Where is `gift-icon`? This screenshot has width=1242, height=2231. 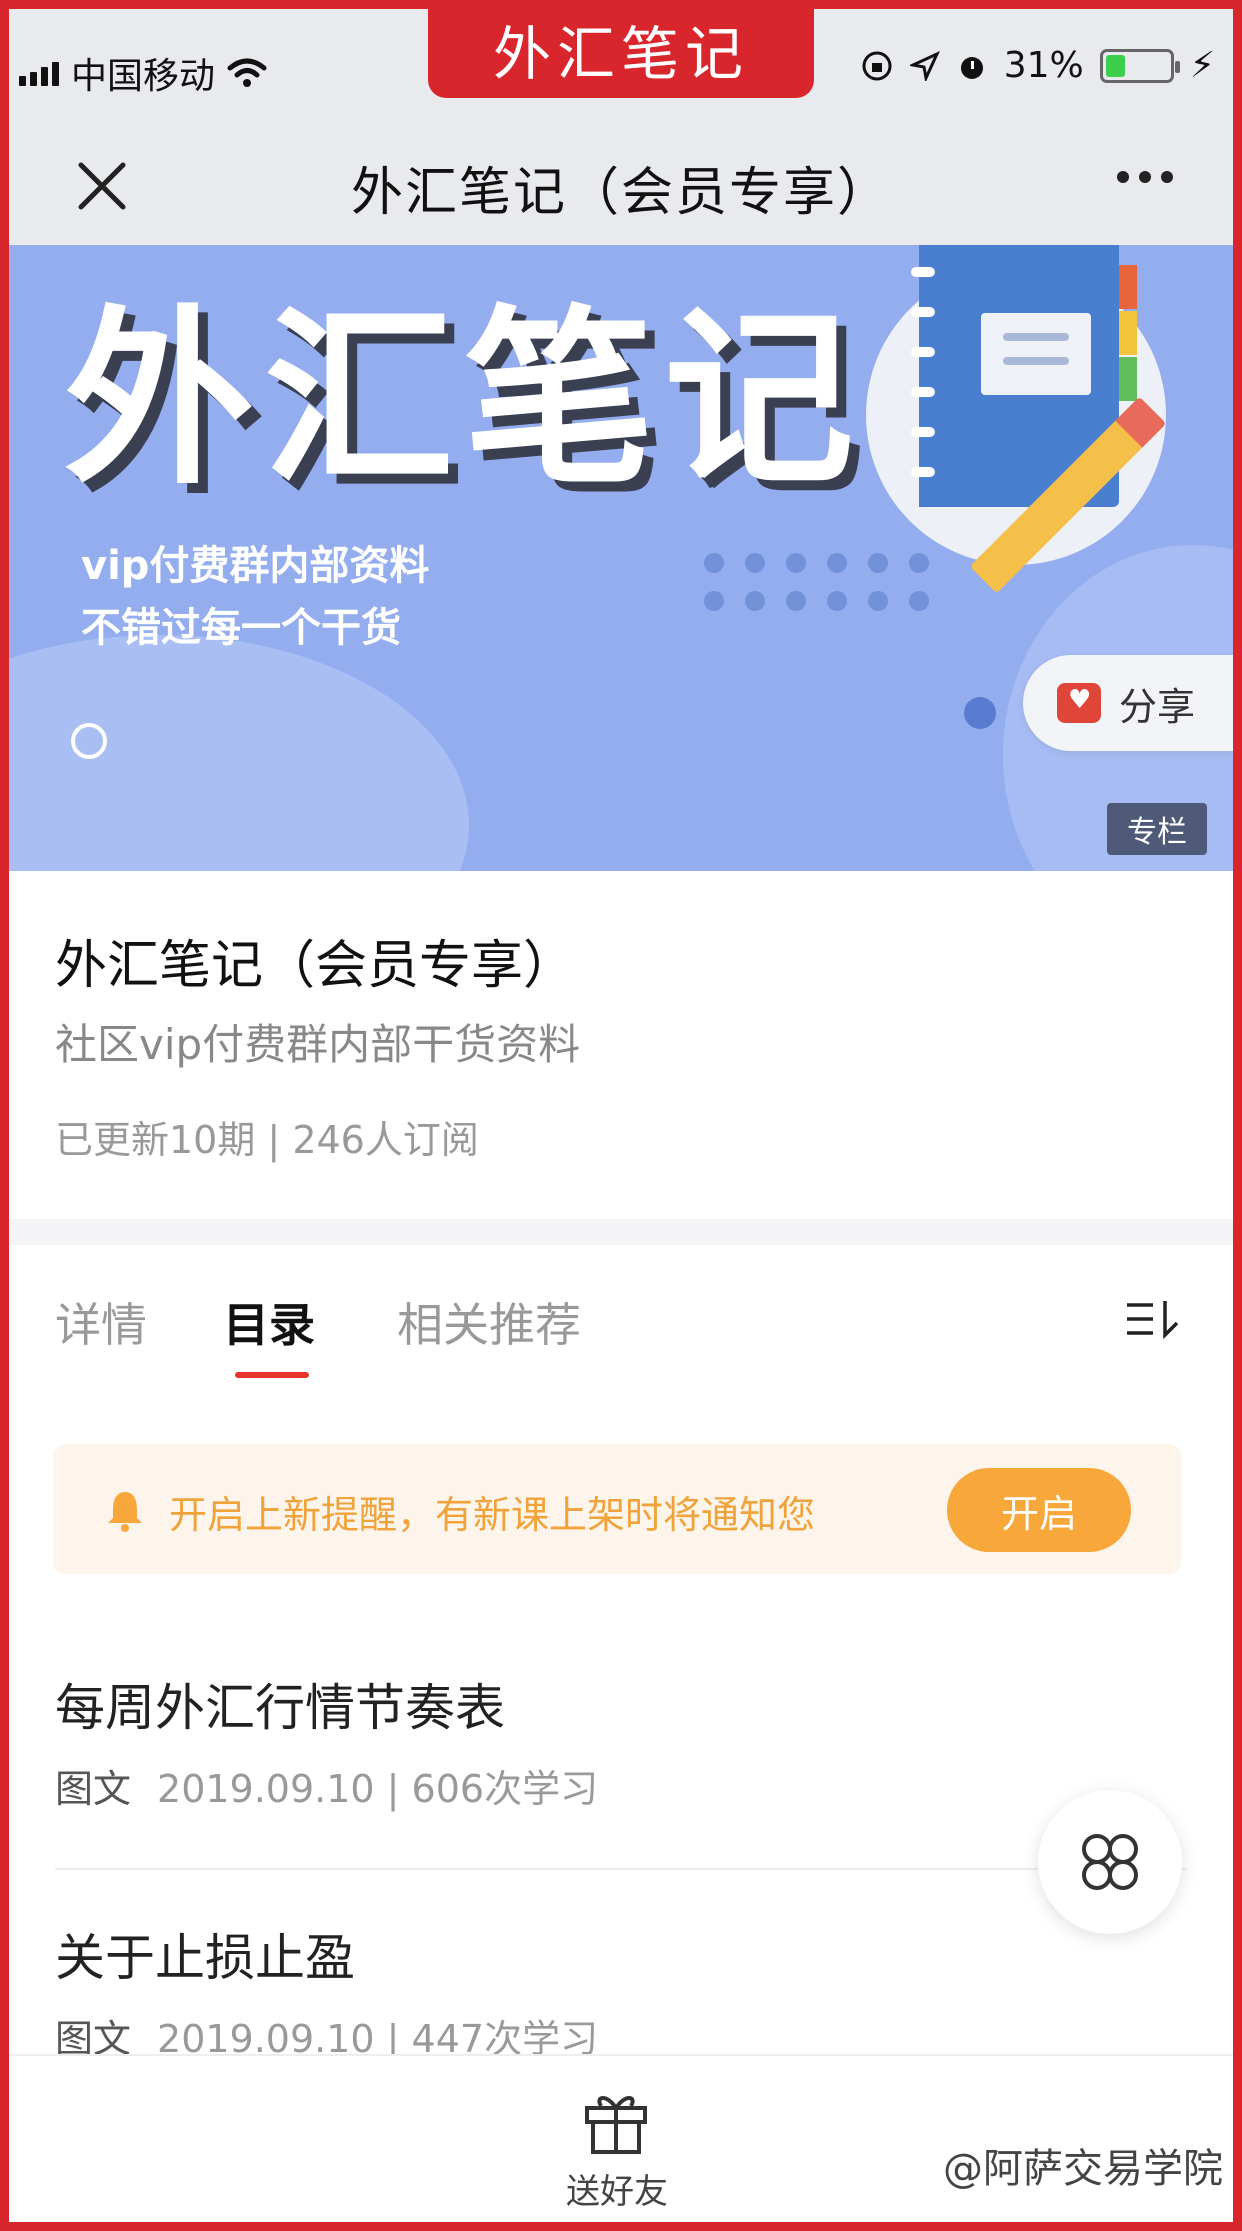
gift-icon is located at coordinates (616, 2121).